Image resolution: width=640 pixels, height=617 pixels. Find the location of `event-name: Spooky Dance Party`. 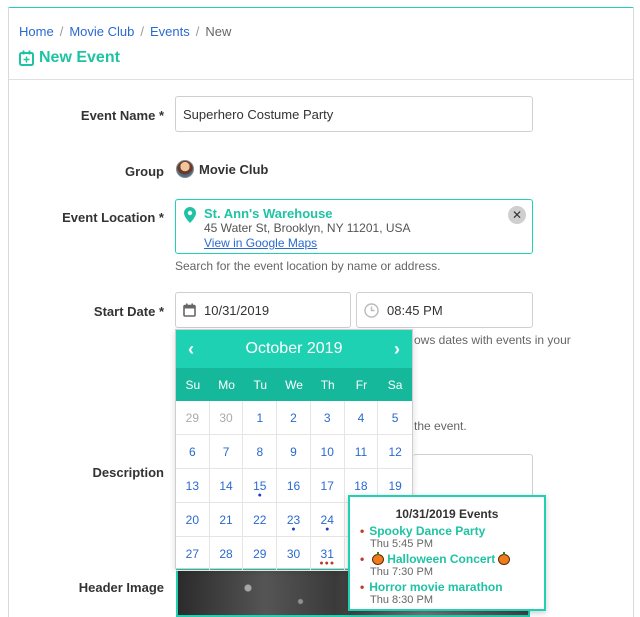

event-name: Spooky Dance Party is located at coordinates (447, 531).